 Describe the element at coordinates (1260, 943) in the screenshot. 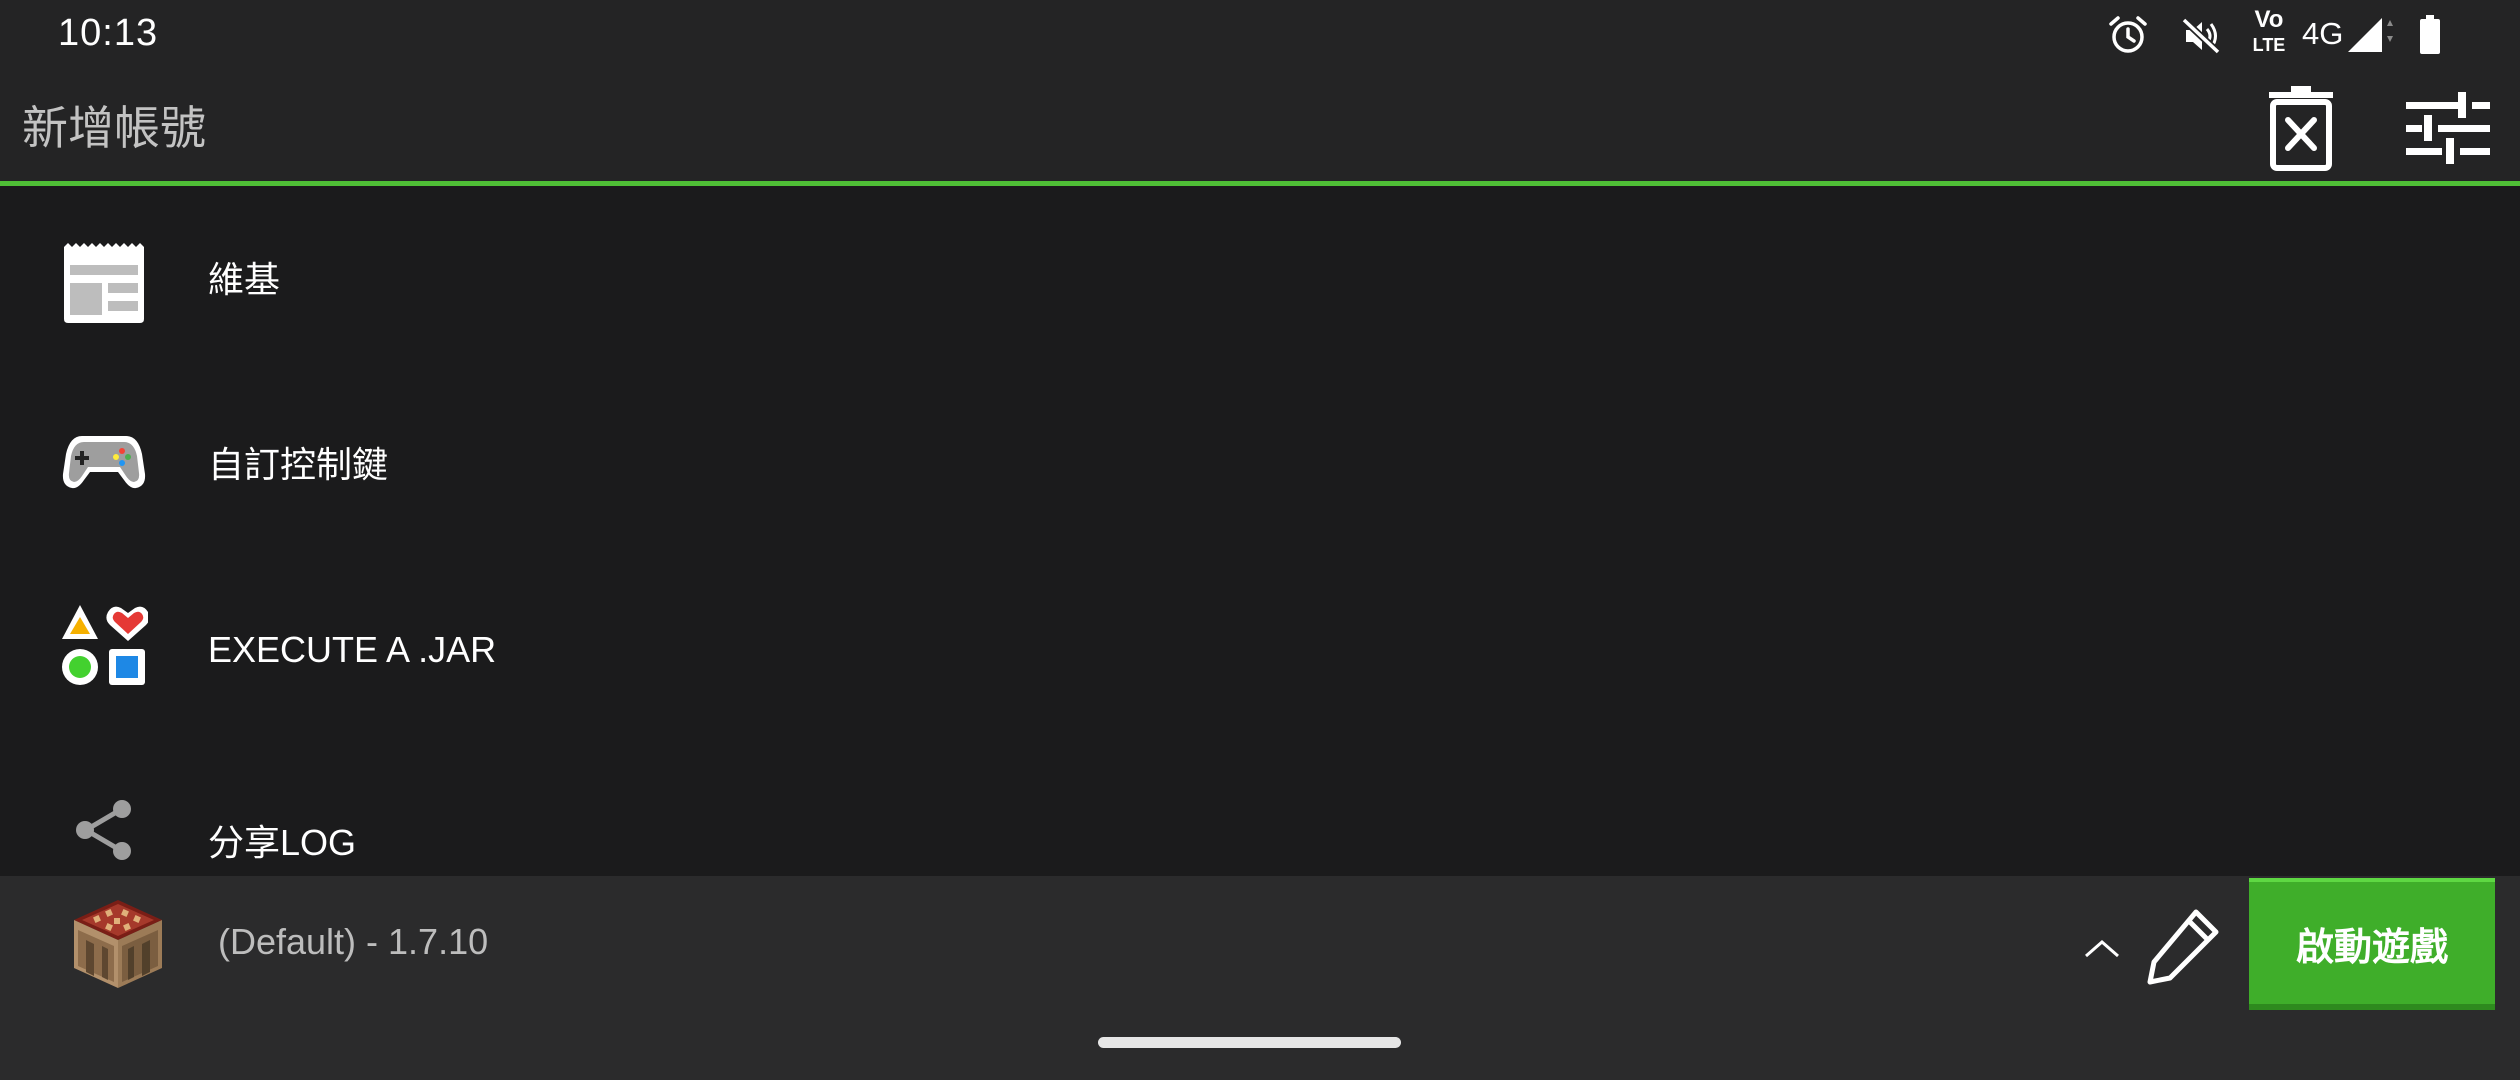

I see `profile-bar: (Default) - 1.7.10 啟動遊戲` at that location.